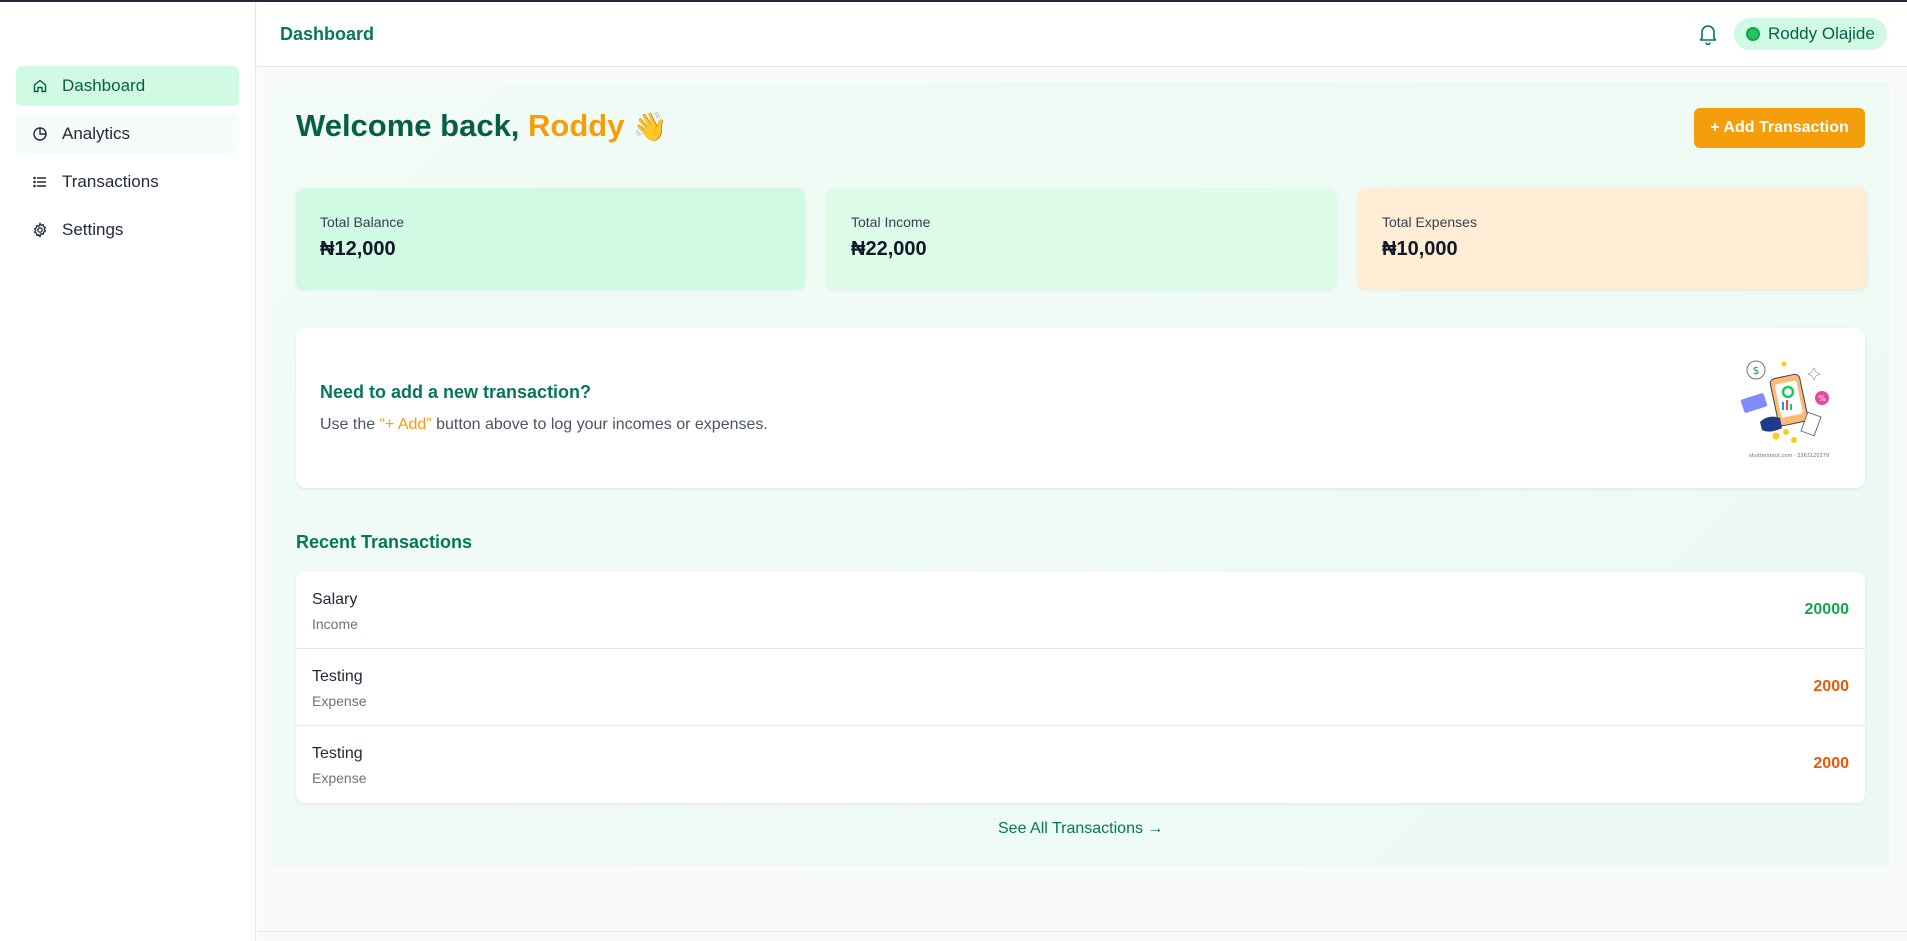 This screenshot has width=1907, height=941. What do you see at coordinates (650, 126) in the screenshot?
I see `wave-icon: 👋` at bounding box center [650, 126].